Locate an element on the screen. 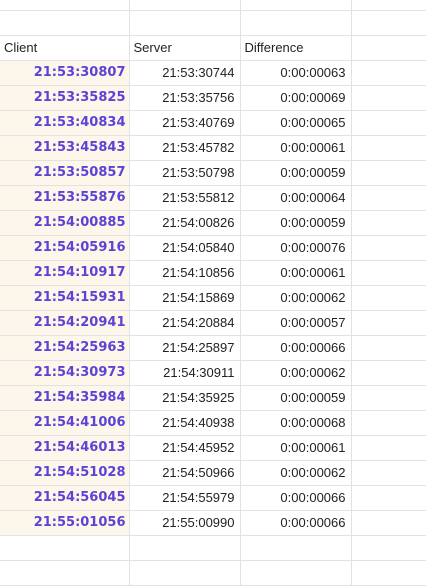  client-time-cell: 21:54:41006 is located at coordinates (65, 423).